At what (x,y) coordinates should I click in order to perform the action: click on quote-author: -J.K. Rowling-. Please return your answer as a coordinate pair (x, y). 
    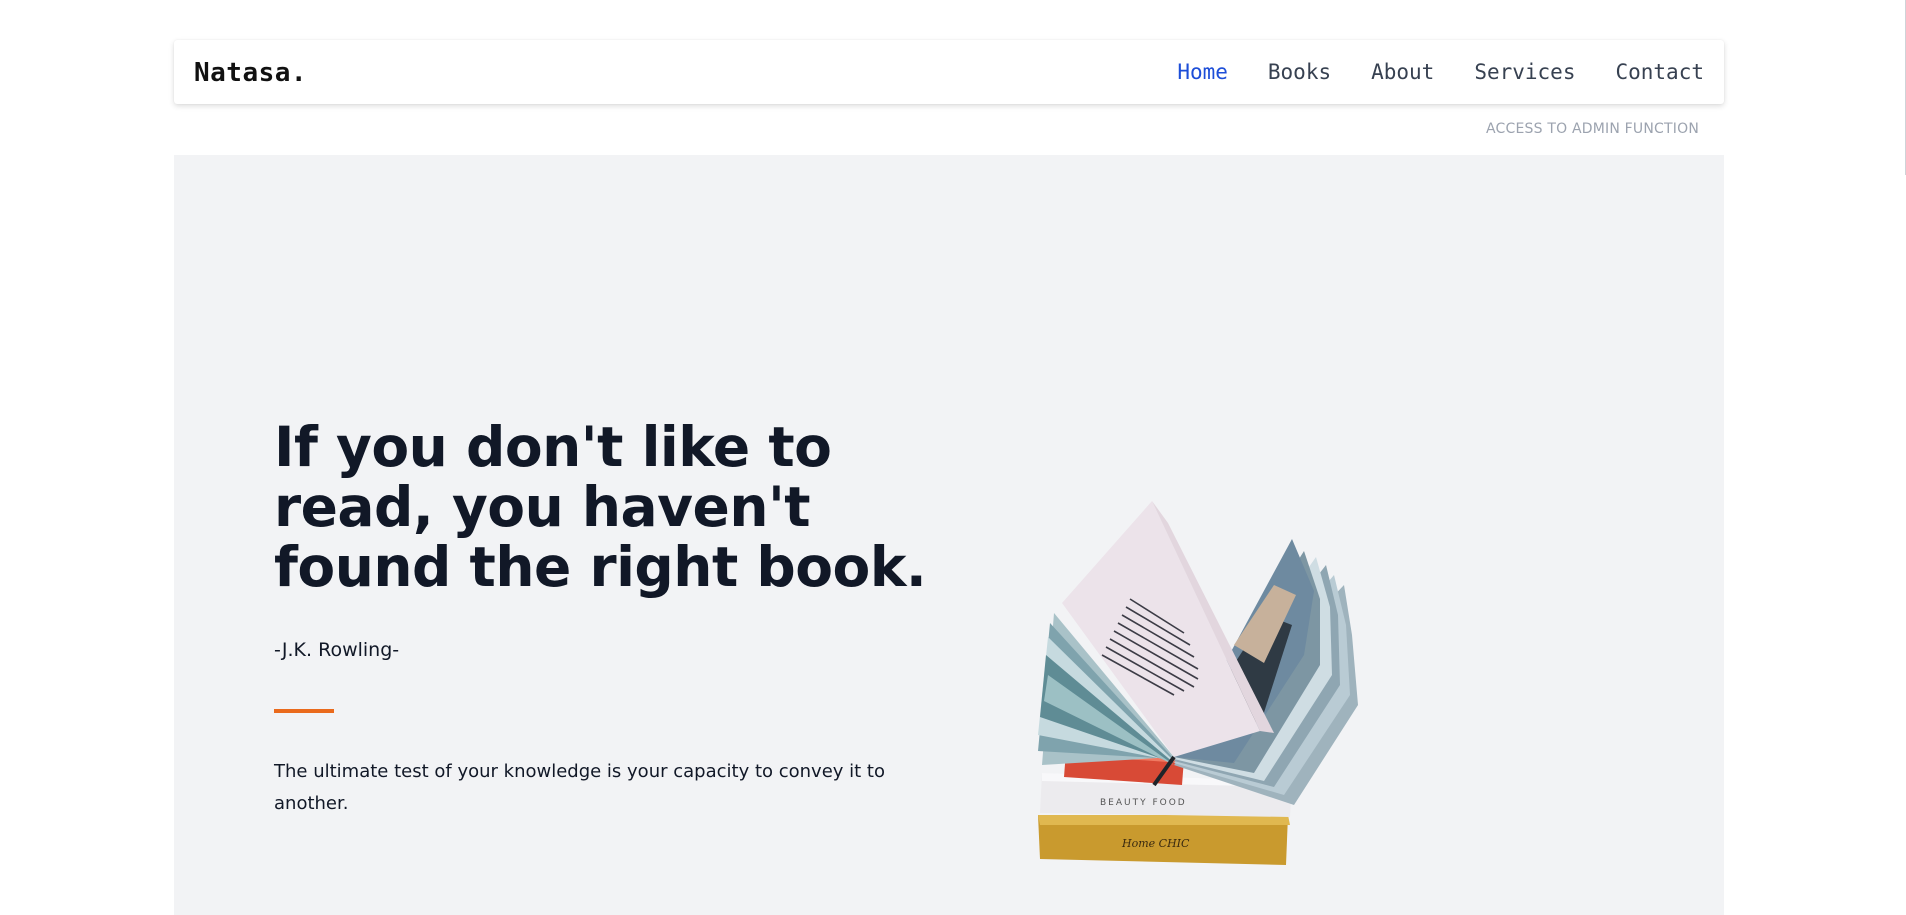
    Looking at the image, I should click on (337, 650).